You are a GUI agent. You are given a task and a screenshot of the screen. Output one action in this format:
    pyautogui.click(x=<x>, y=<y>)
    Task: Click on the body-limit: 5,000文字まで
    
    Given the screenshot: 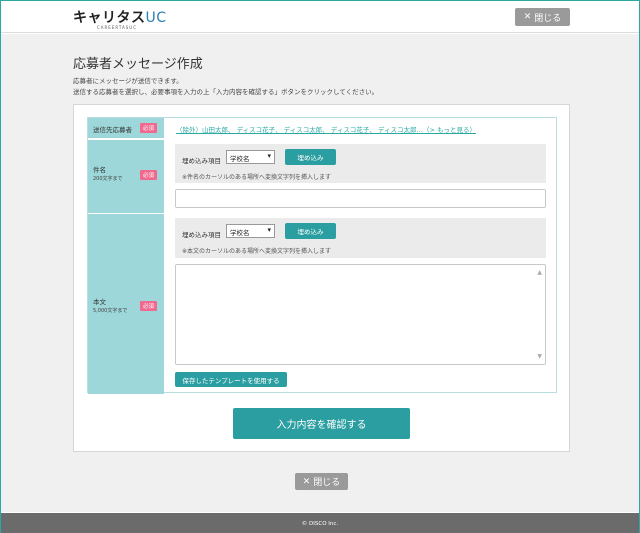 What is the action you would take?
    pyautogui.click(x=110, y=311)
    